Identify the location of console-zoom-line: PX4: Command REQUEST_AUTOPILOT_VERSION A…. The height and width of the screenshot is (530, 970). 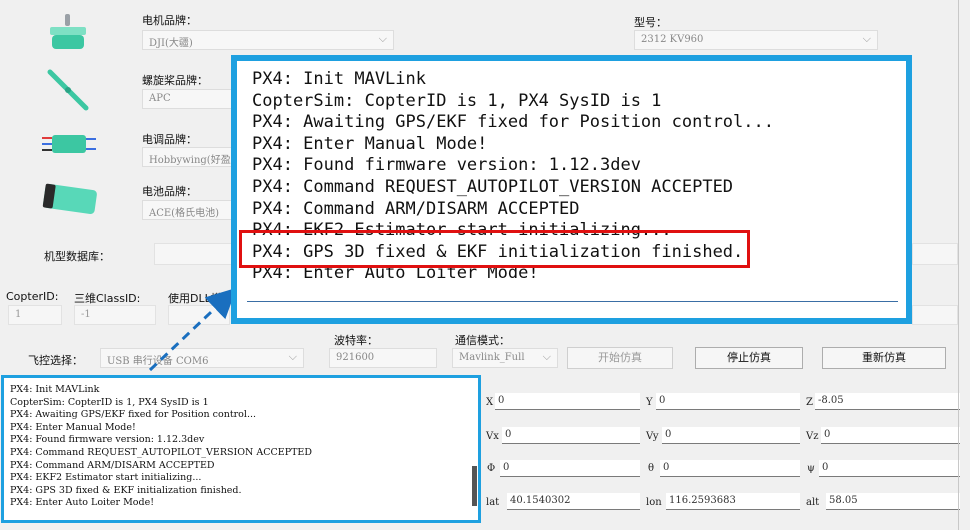
(493, 186).